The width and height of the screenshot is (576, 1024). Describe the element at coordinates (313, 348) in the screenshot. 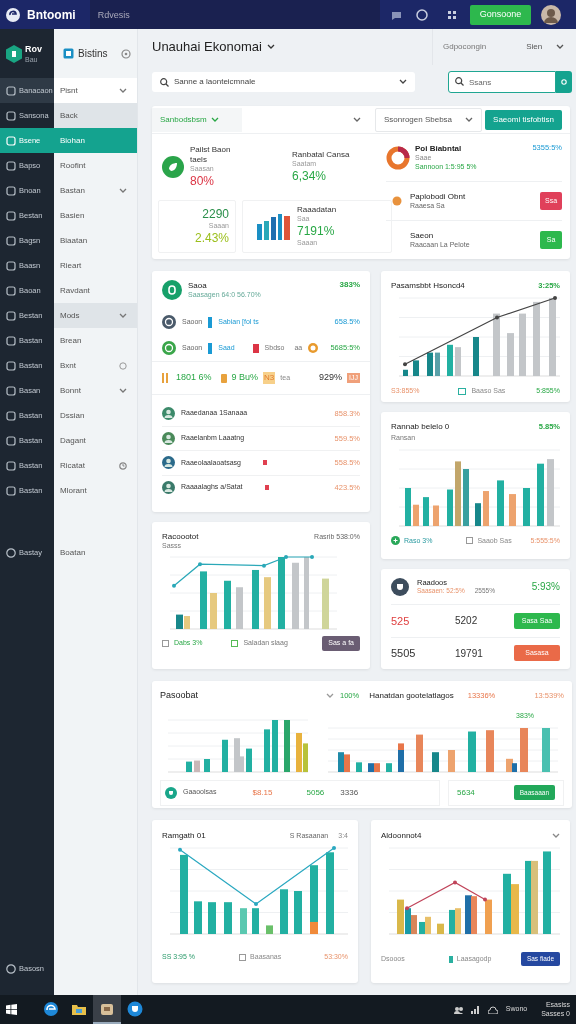

I see `coin-icon` at that location.